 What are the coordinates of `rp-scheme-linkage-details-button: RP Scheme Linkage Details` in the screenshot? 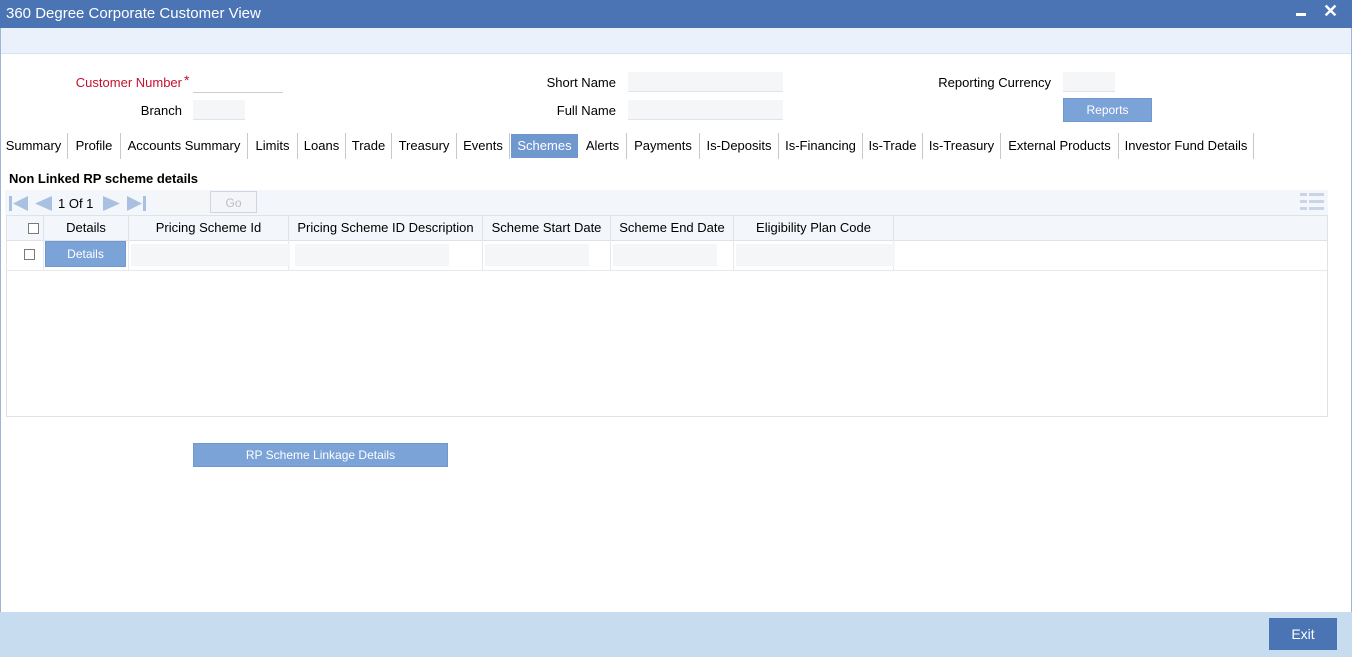 It's located at (320, 455).